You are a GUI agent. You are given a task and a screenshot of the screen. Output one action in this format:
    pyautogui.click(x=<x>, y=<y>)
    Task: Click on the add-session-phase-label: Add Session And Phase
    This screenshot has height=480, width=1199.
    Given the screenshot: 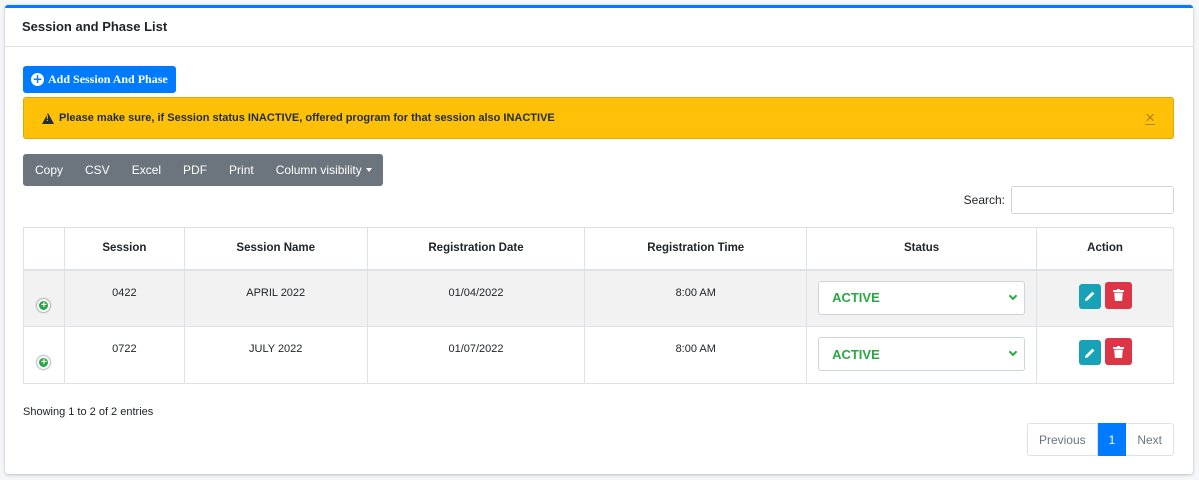 What is the action you would take?
    pyautogui.click(x=108, y=79)
    